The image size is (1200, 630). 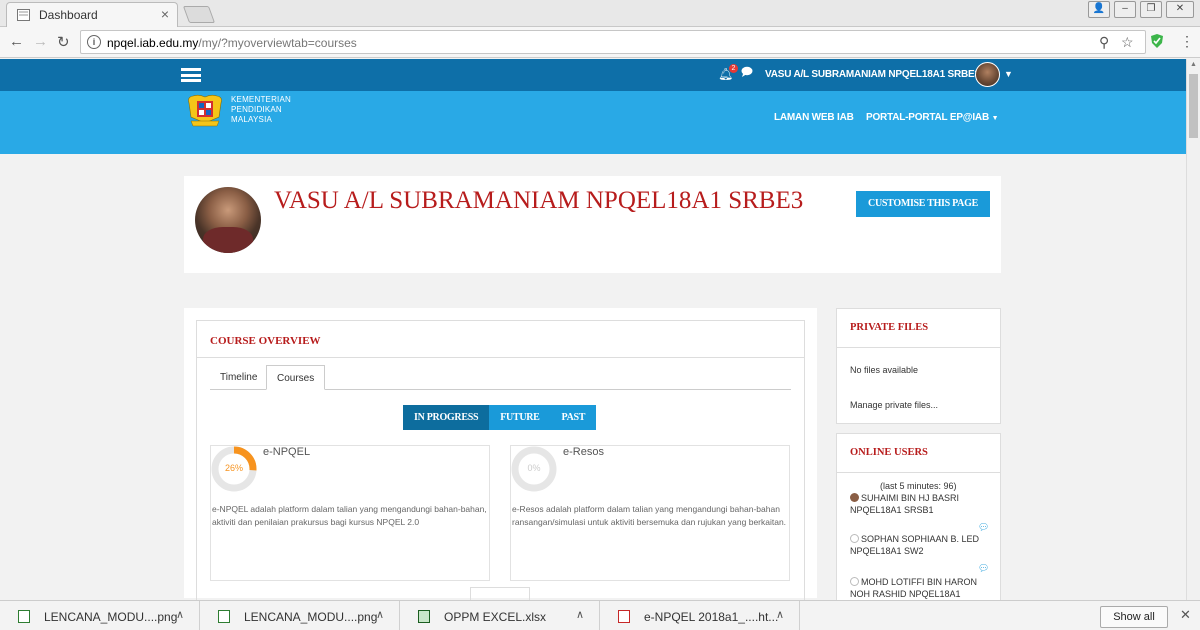 I want to click on customise-page-button: CUSTOMISE THIS PAGE, so click(x=923, y=204).